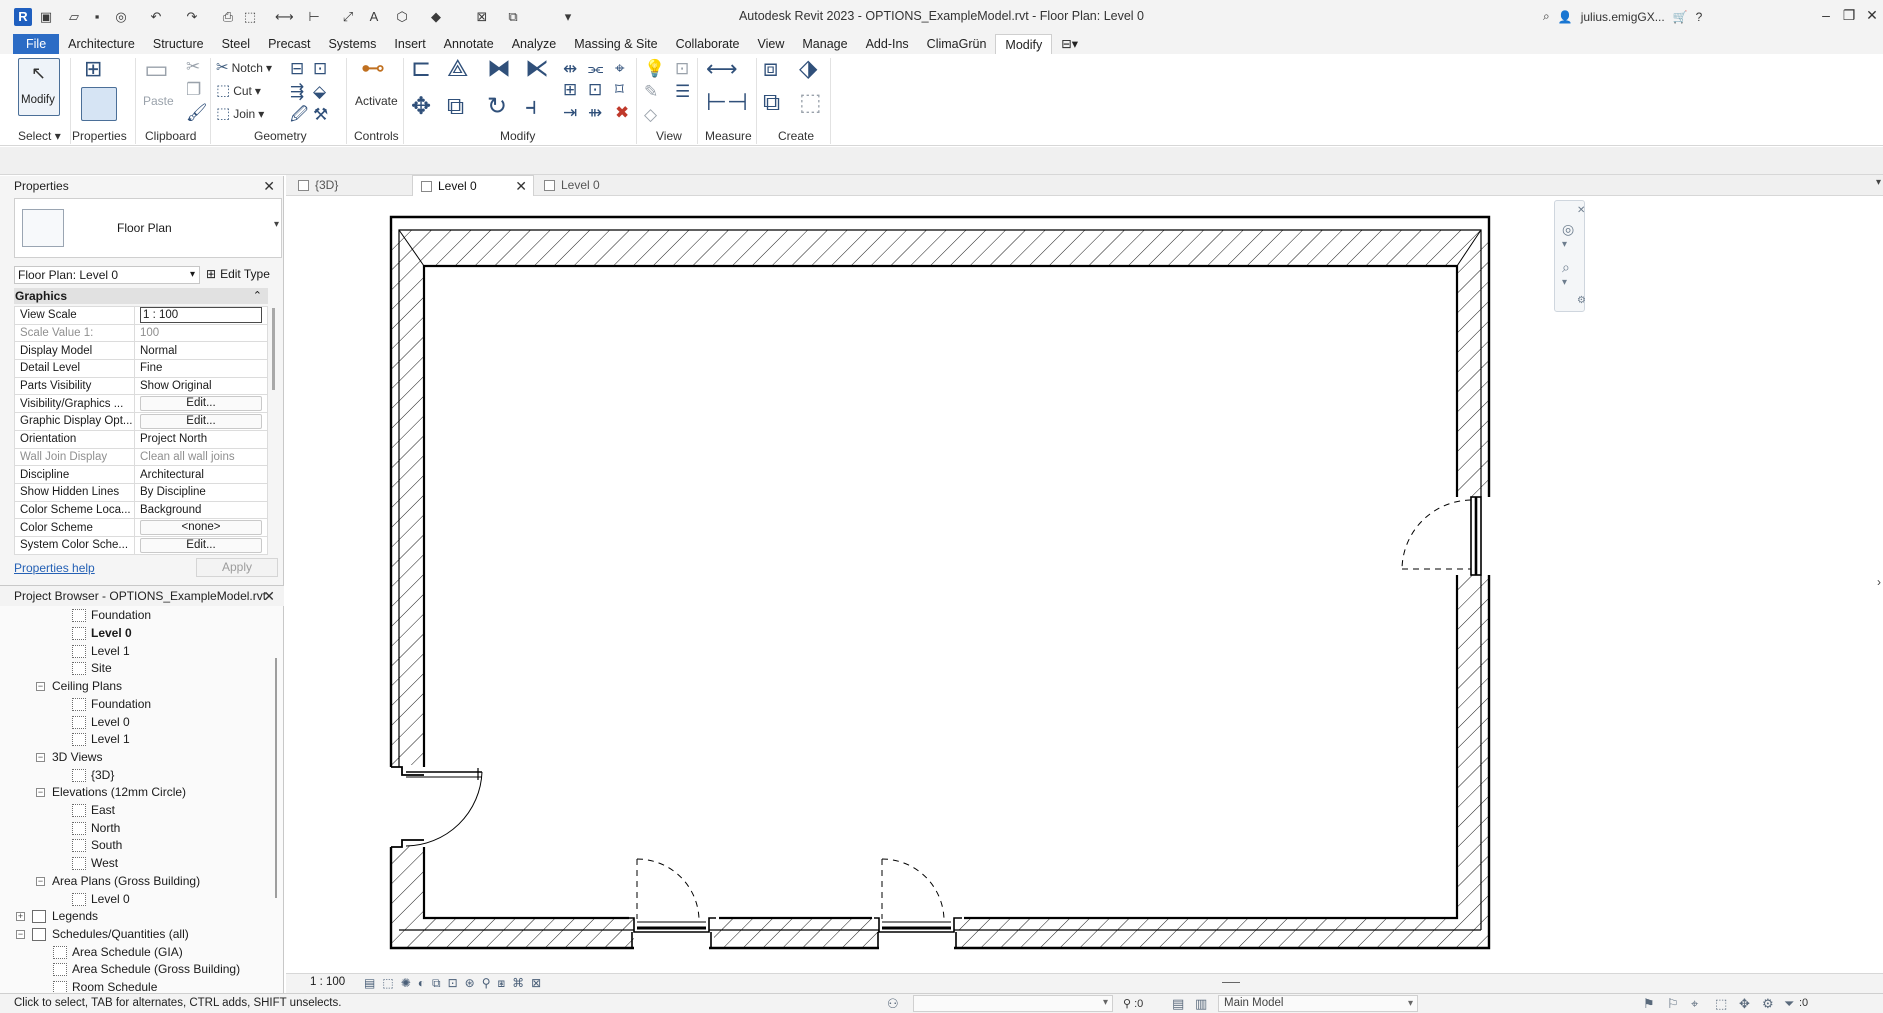 This screenshot has height=1013, width=1883. I want to click on tree-item-south: South, so click(97, 845).